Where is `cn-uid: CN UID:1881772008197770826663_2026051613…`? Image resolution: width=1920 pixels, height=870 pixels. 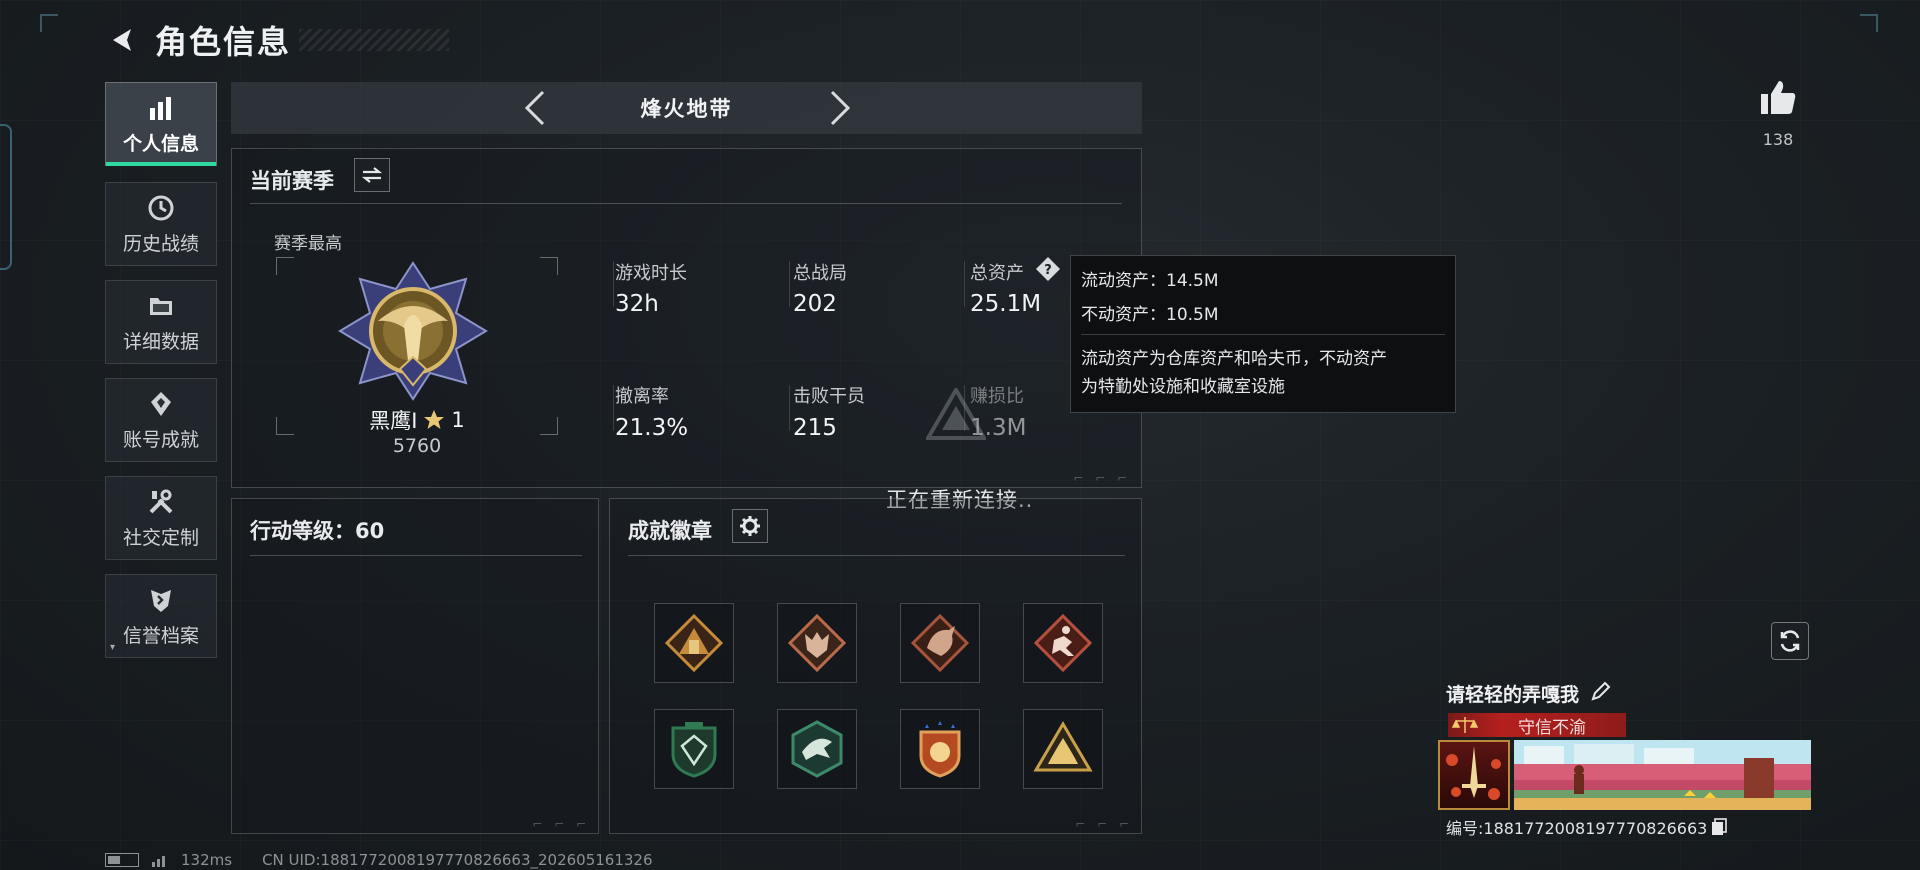
cn-uid: CN UID:1881772008197770826663_2026051613… is located at coordinates (457, 860).